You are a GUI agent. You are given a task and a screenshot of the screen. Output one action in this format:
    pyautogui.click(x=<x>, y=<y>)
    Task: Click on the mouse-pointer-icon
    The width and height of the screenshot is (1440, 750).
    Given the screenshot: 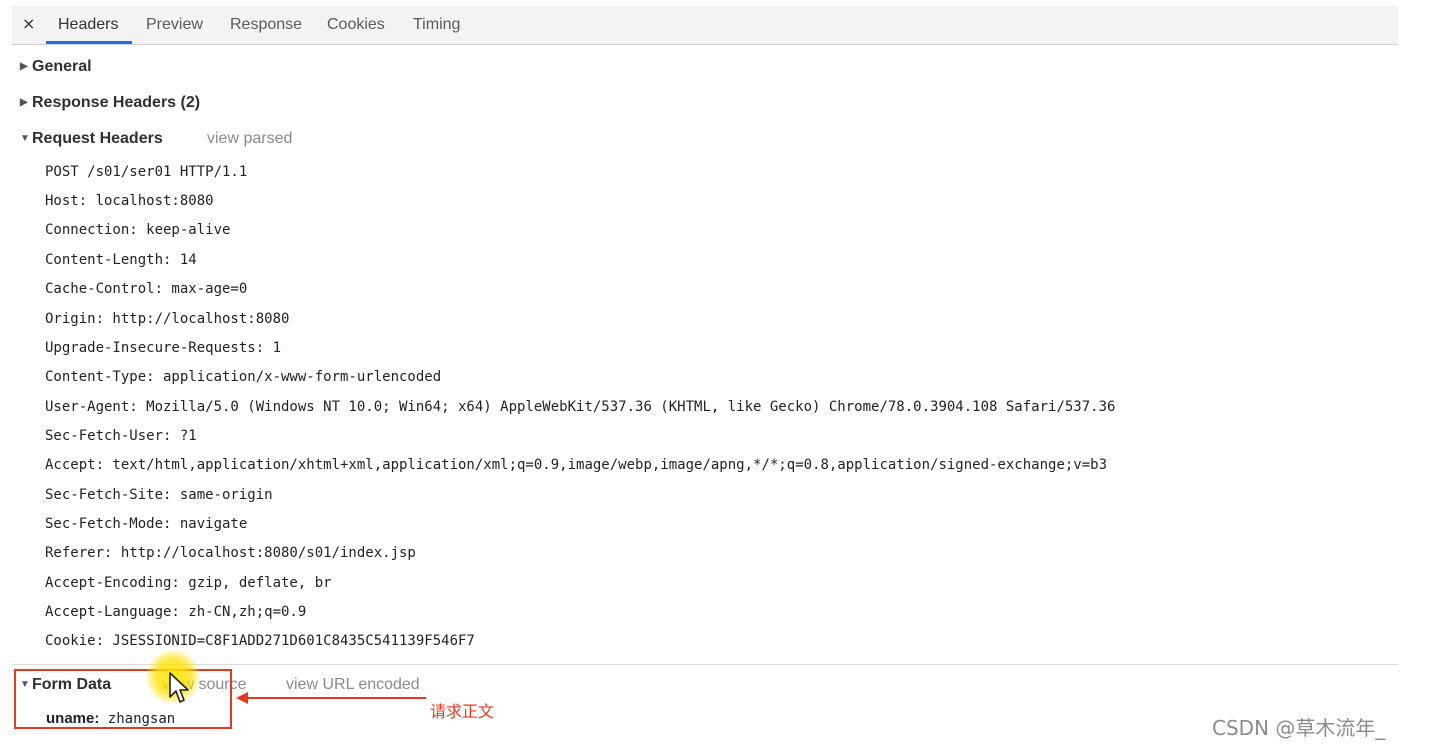 What is the action you would take?
    pyautogui.click(x=179, y=687)
    